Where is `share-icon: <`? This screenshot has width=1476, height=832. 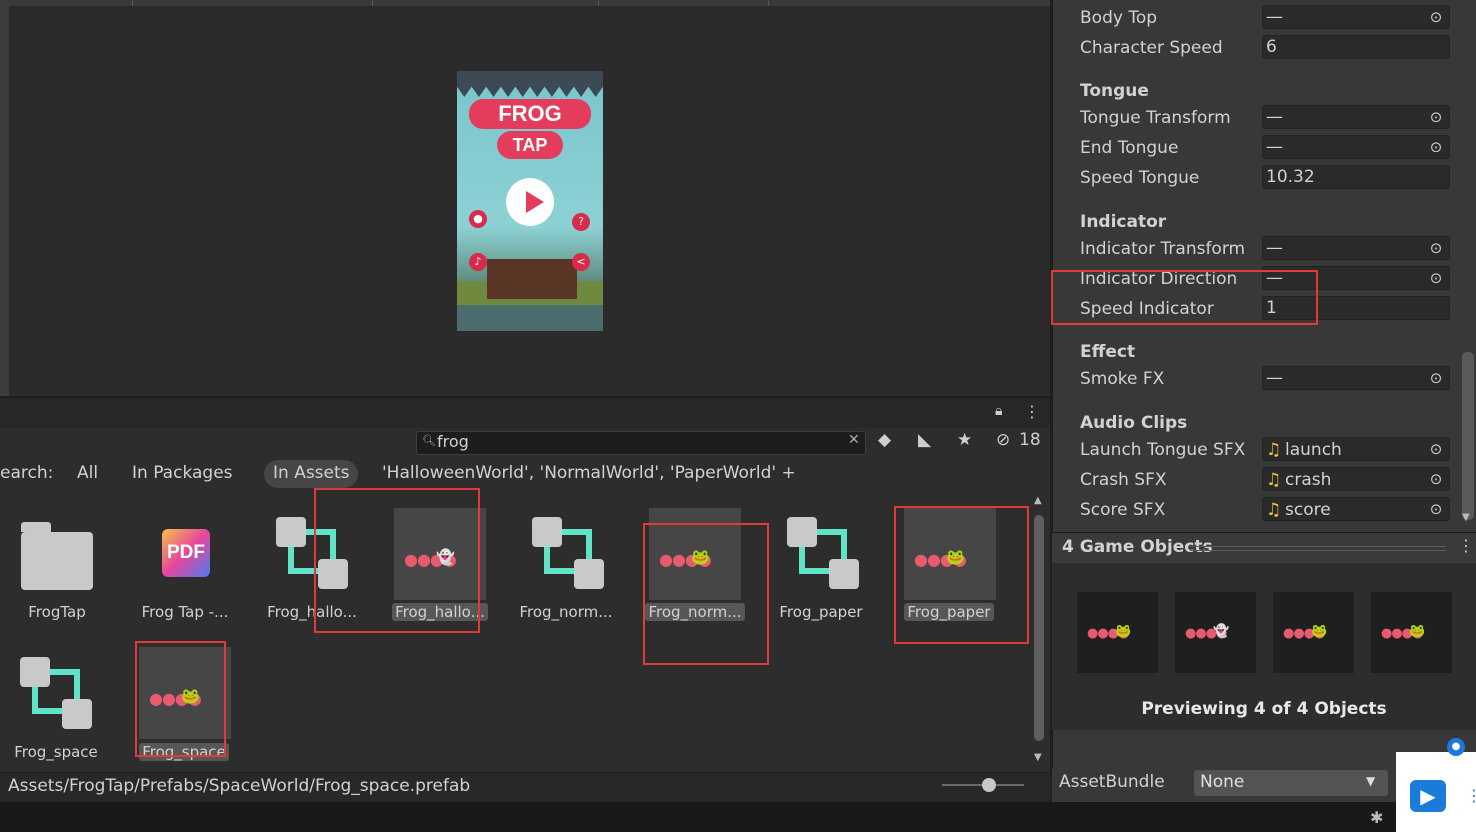 share-icon: < is located at coordinates (581, 262).